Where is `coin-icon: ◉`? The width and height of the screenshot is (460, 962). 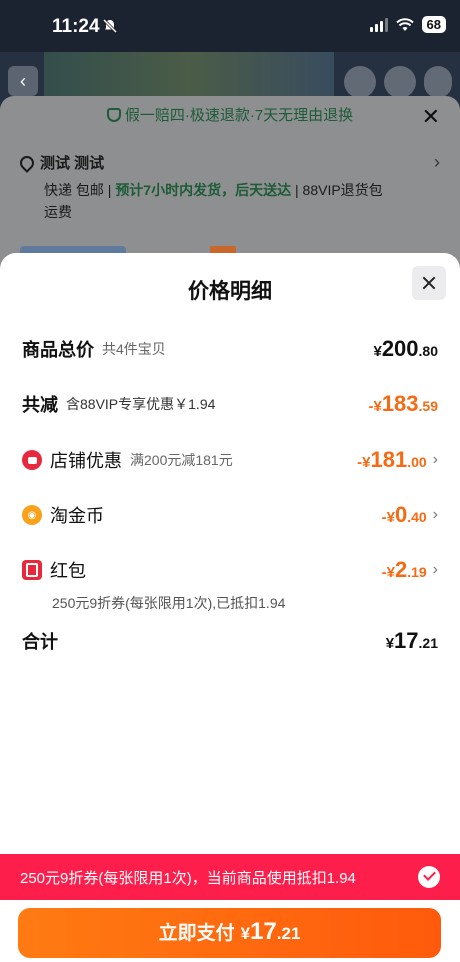 coin-icon: ◉ is located at coordinates (32, 515).